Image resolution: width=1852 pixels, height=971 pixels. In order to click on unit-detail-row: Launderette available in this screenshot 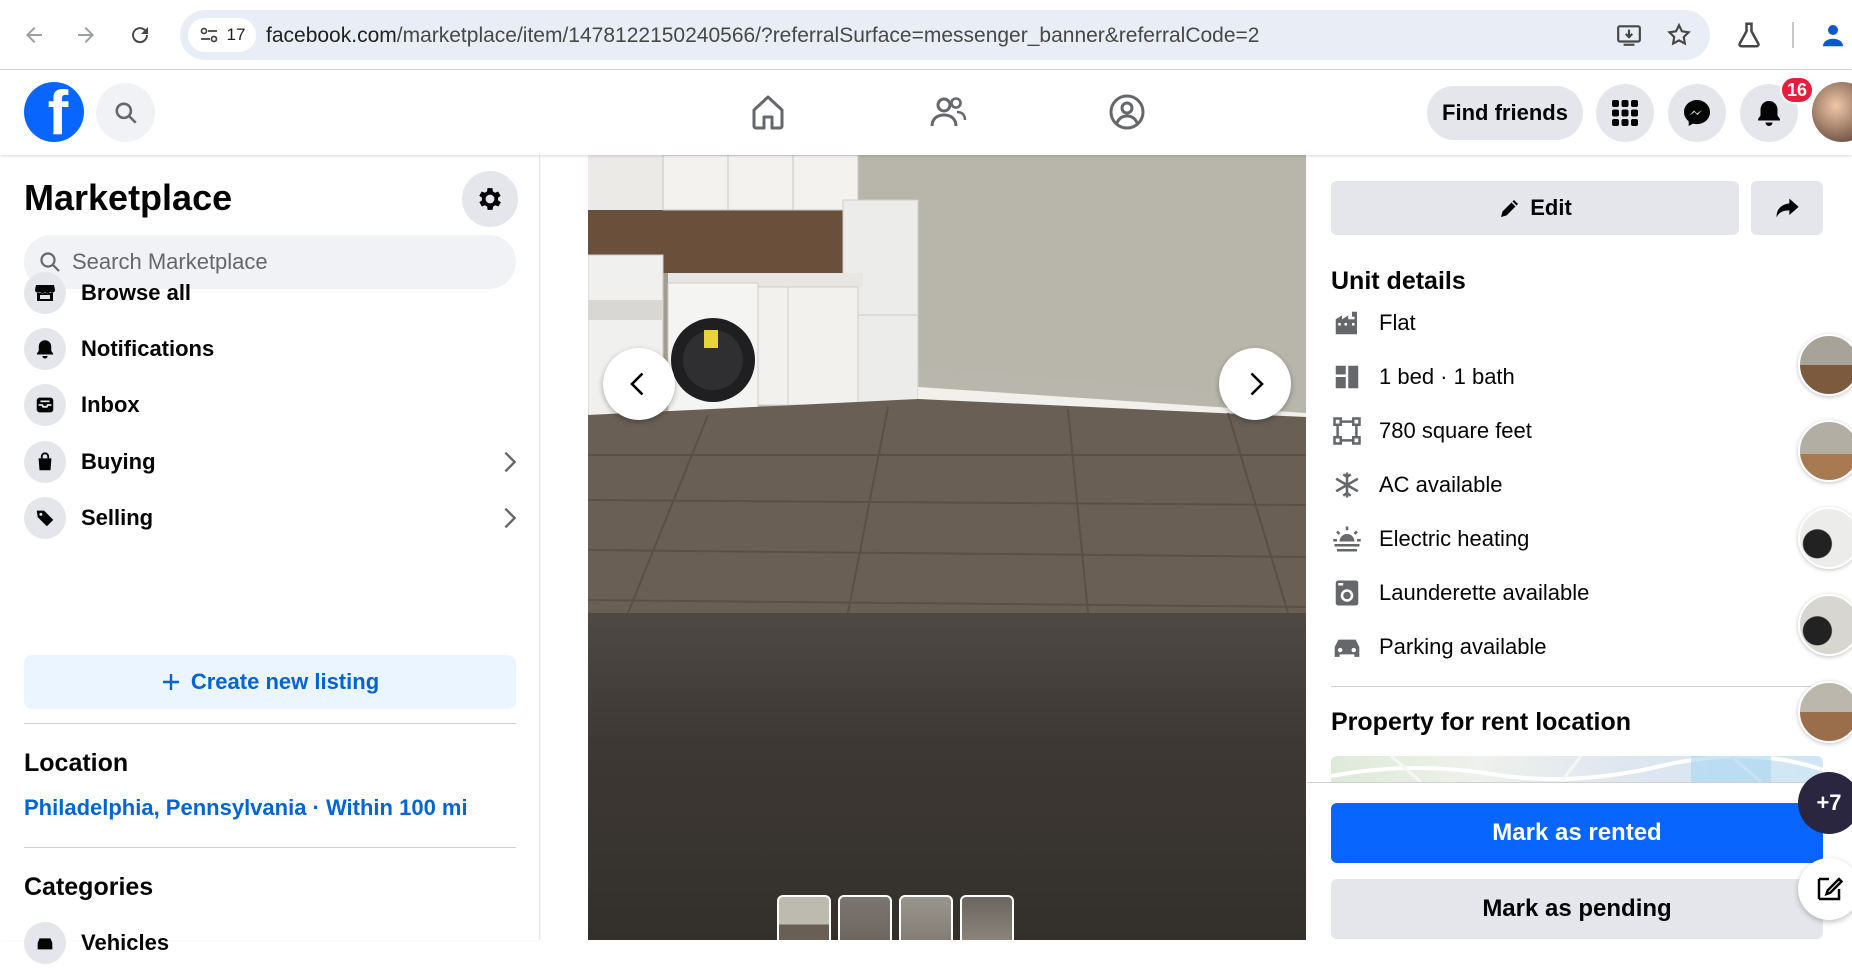, I will do `click(1460, 593)`.